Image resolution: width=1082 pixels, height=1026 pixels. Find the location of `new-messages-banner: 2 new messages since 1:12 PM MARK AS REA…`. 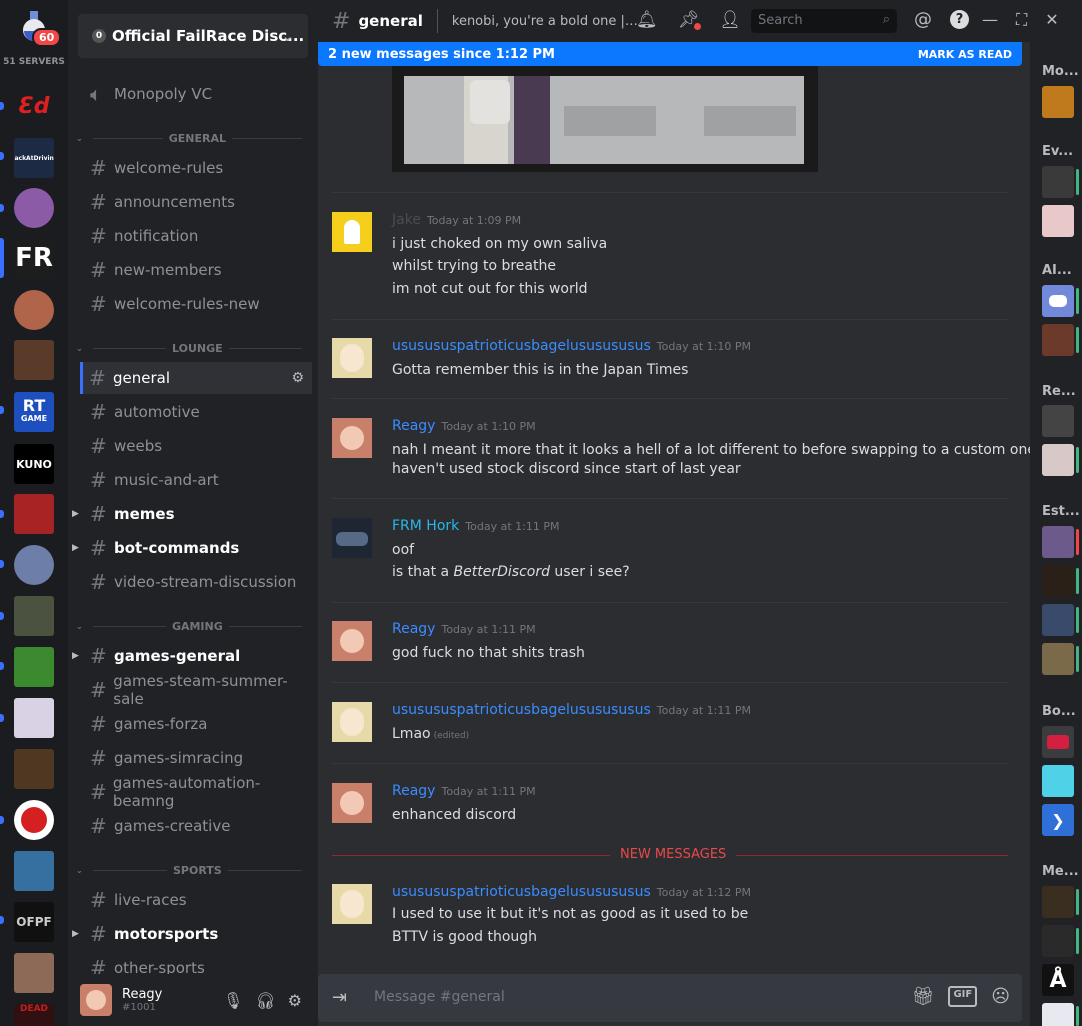

new-messages-banner: 2 new messages since 1:12 PM MARK AS REA… is located at coordinates (670, 54).